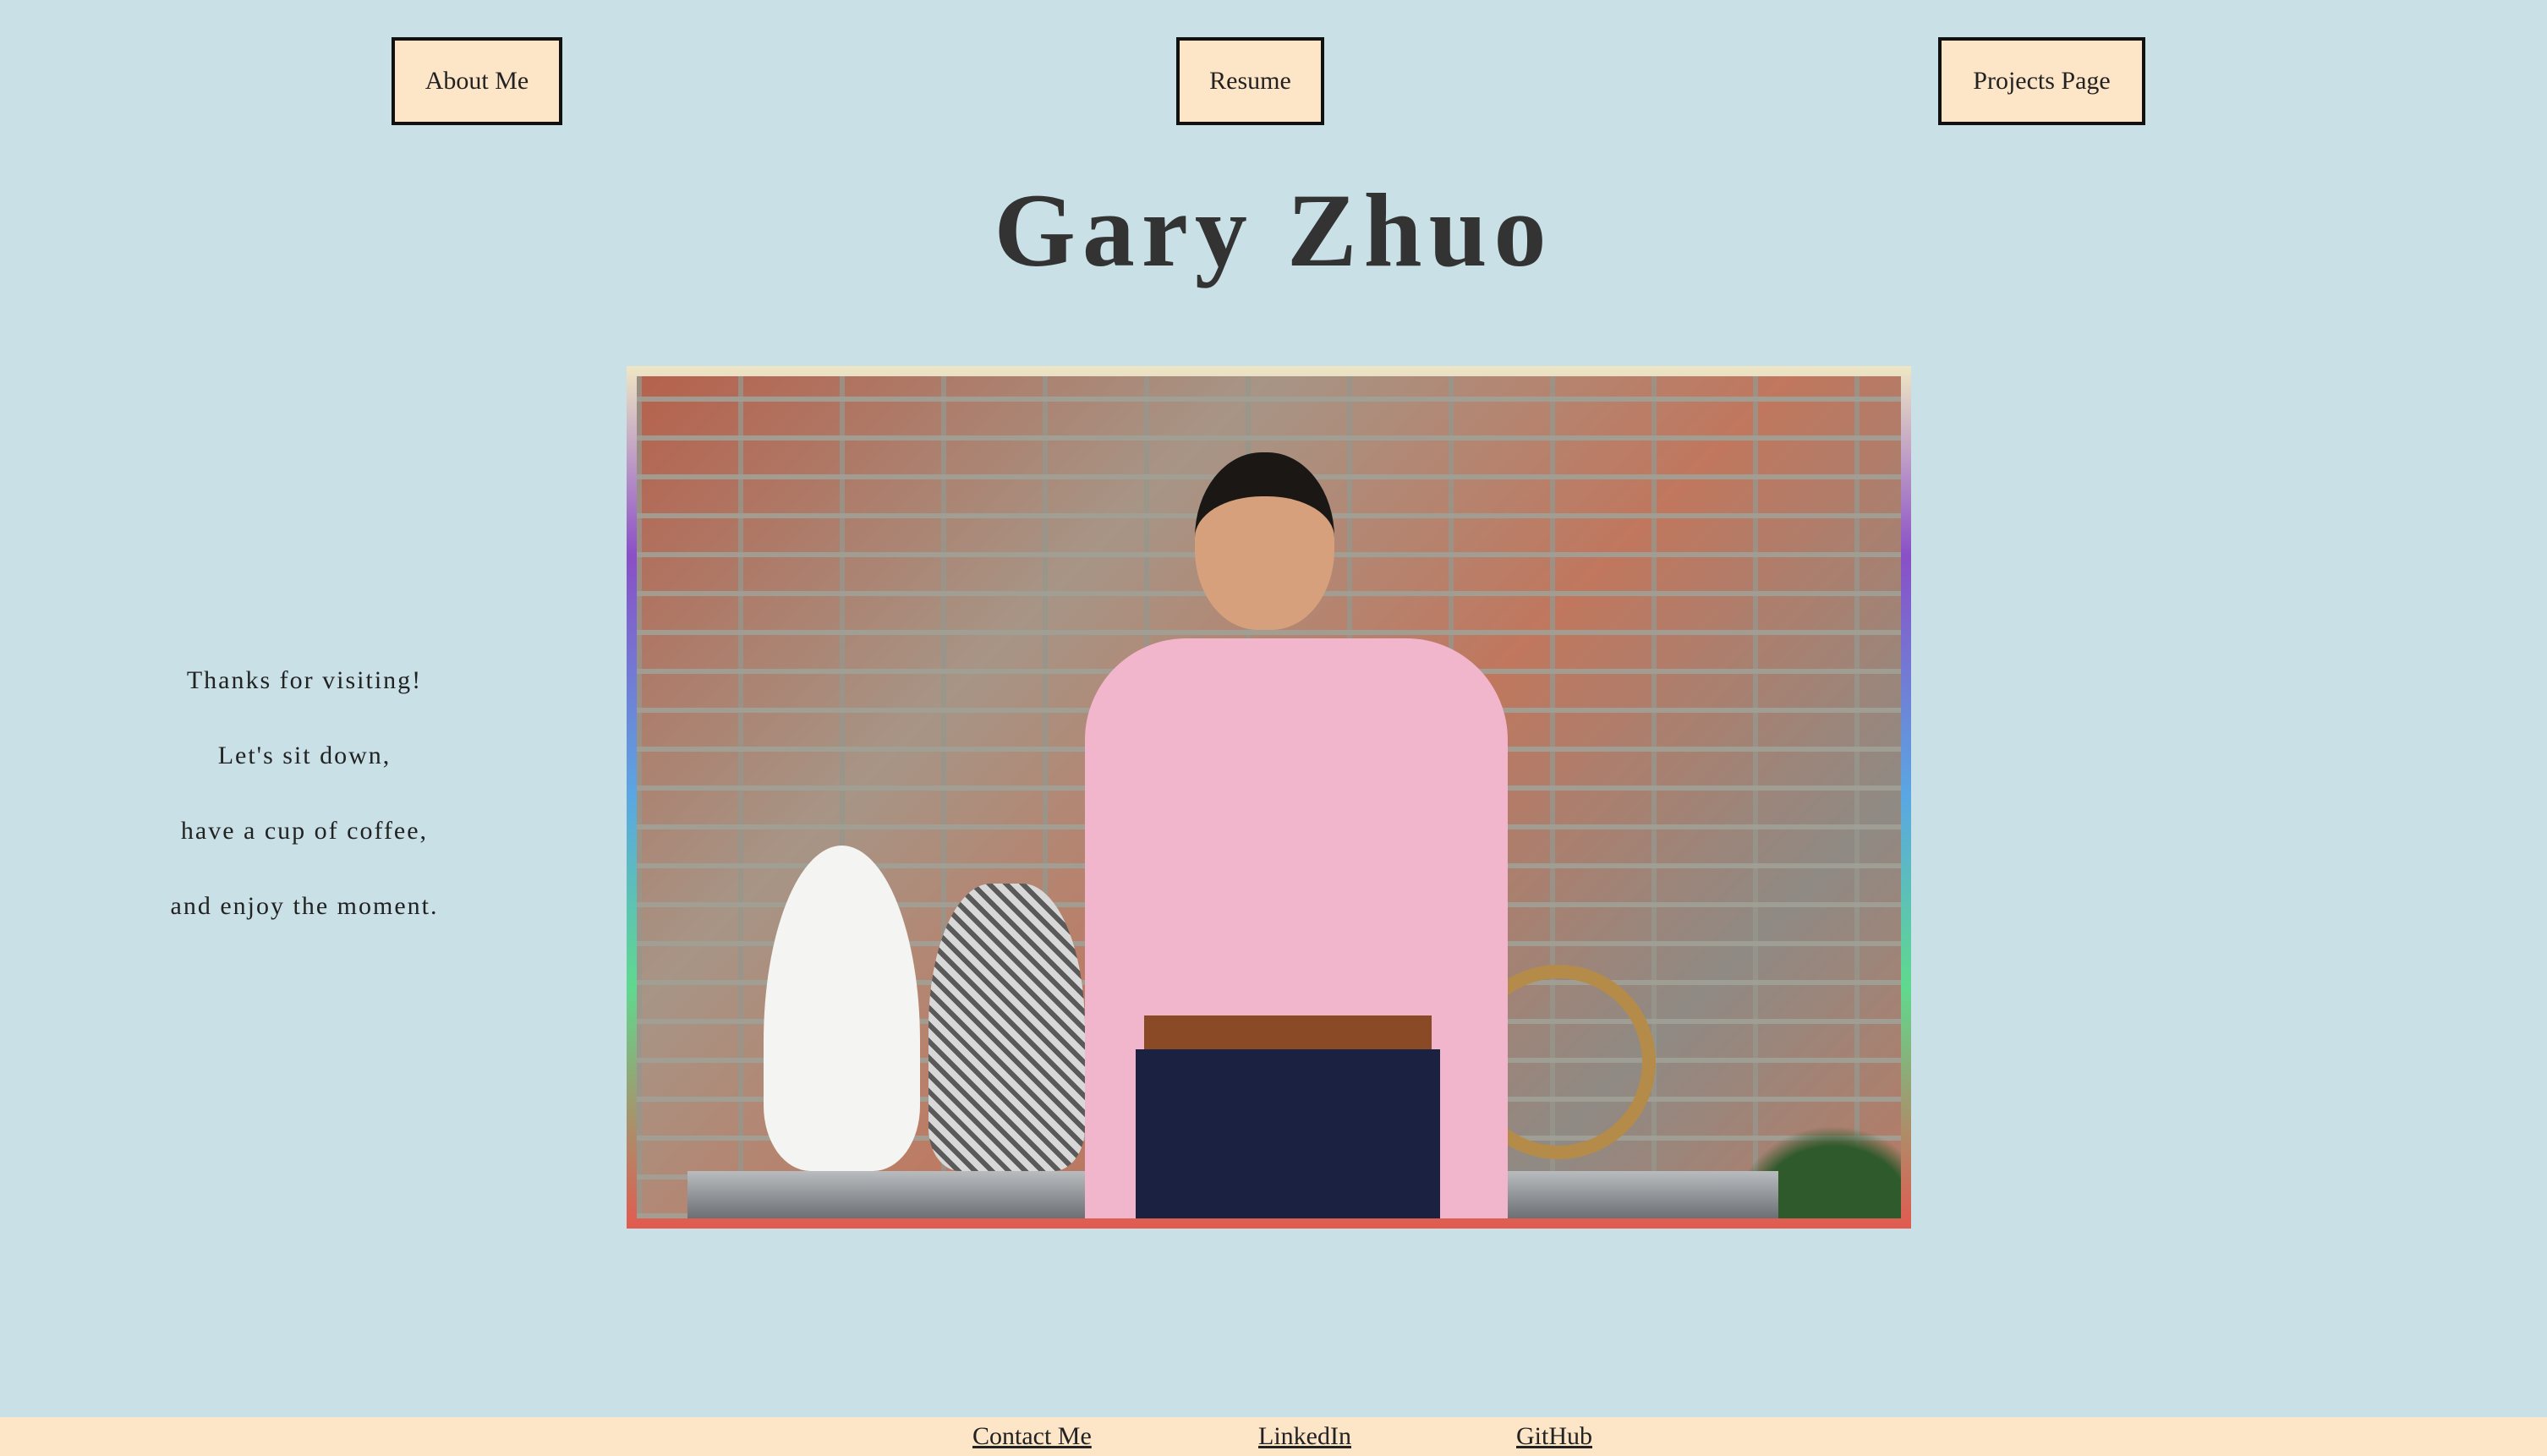 The image size is (2547, 1456). What do you see at coordinates (1250, 81) in the screenshot?
I see `resume-button: Resume` at bounding box center [1250, 81].